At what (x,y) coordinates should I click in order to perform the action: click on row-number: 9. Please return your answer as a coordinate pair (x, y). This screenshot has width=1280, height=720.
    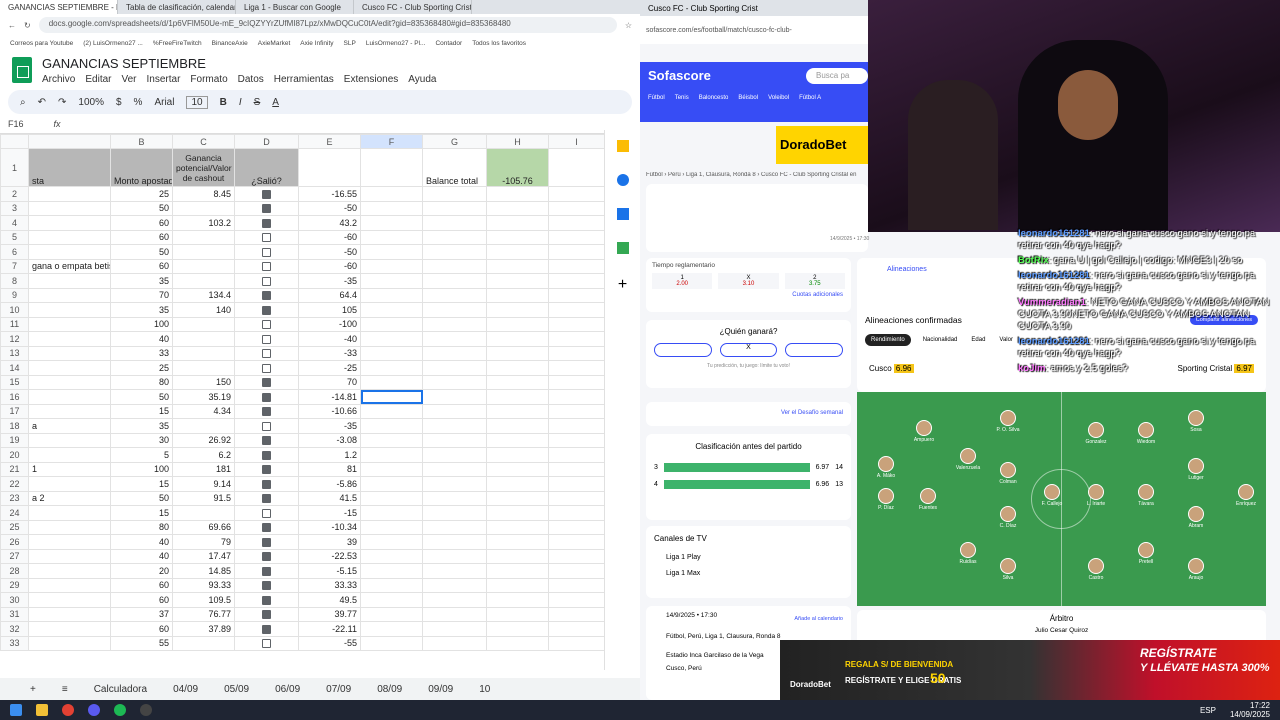
    Looking at the image, I should click on (14, 295).